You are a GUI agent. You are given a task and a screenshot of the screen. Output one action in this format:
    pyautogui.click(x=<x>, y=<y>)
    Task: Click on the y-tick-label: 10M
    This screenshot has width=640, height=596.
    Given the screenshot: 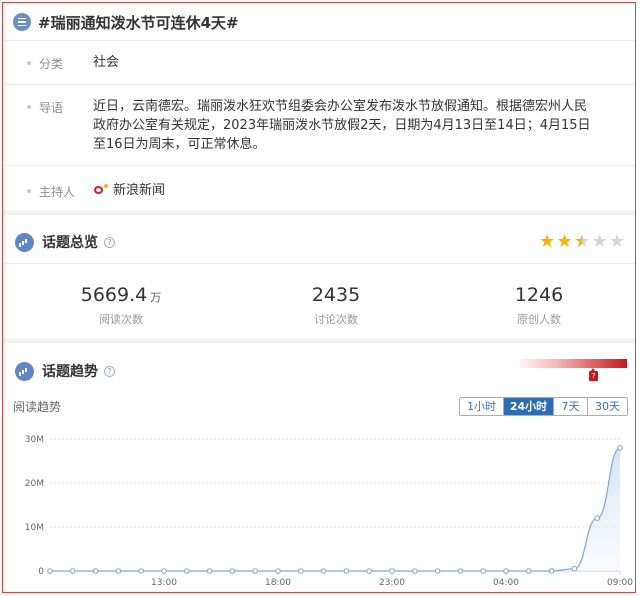 What is the action you would take?
    pyautogui.click(x=34, y=528)
    